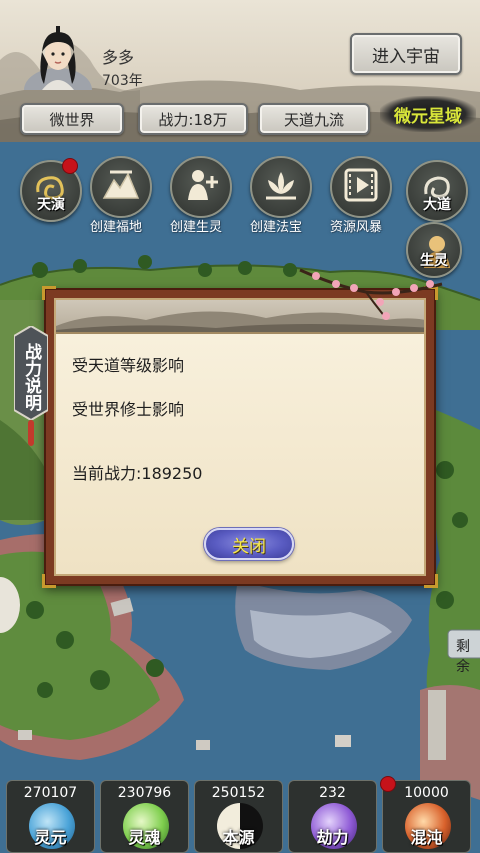 This screenshot has height=853, width=480. I want to click on resource-label: 混沌, so click(426, 837).